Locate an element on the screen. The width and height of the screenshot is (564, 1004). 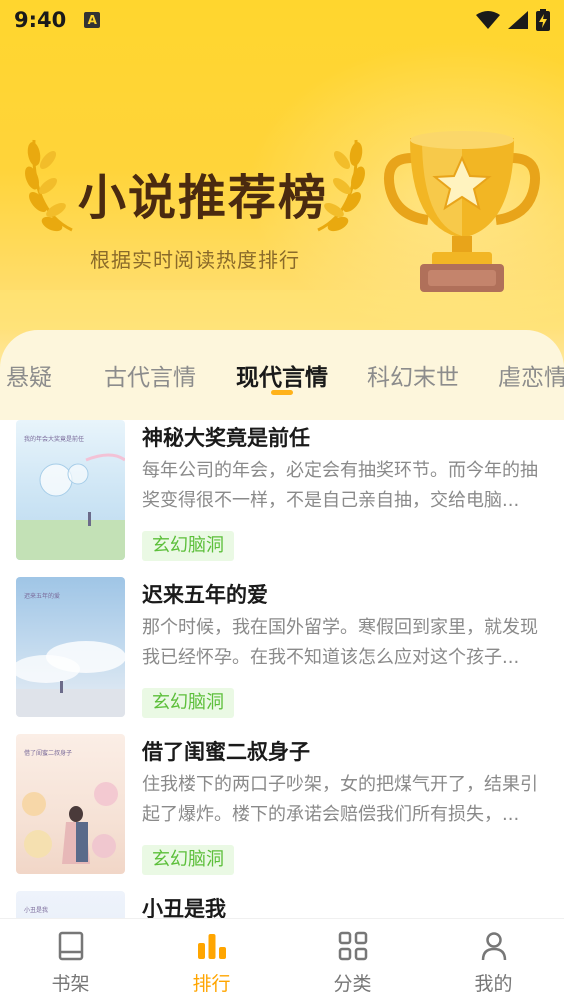
tab-tragic-romance: 虐恋情 is located at coordinates (531, 375).